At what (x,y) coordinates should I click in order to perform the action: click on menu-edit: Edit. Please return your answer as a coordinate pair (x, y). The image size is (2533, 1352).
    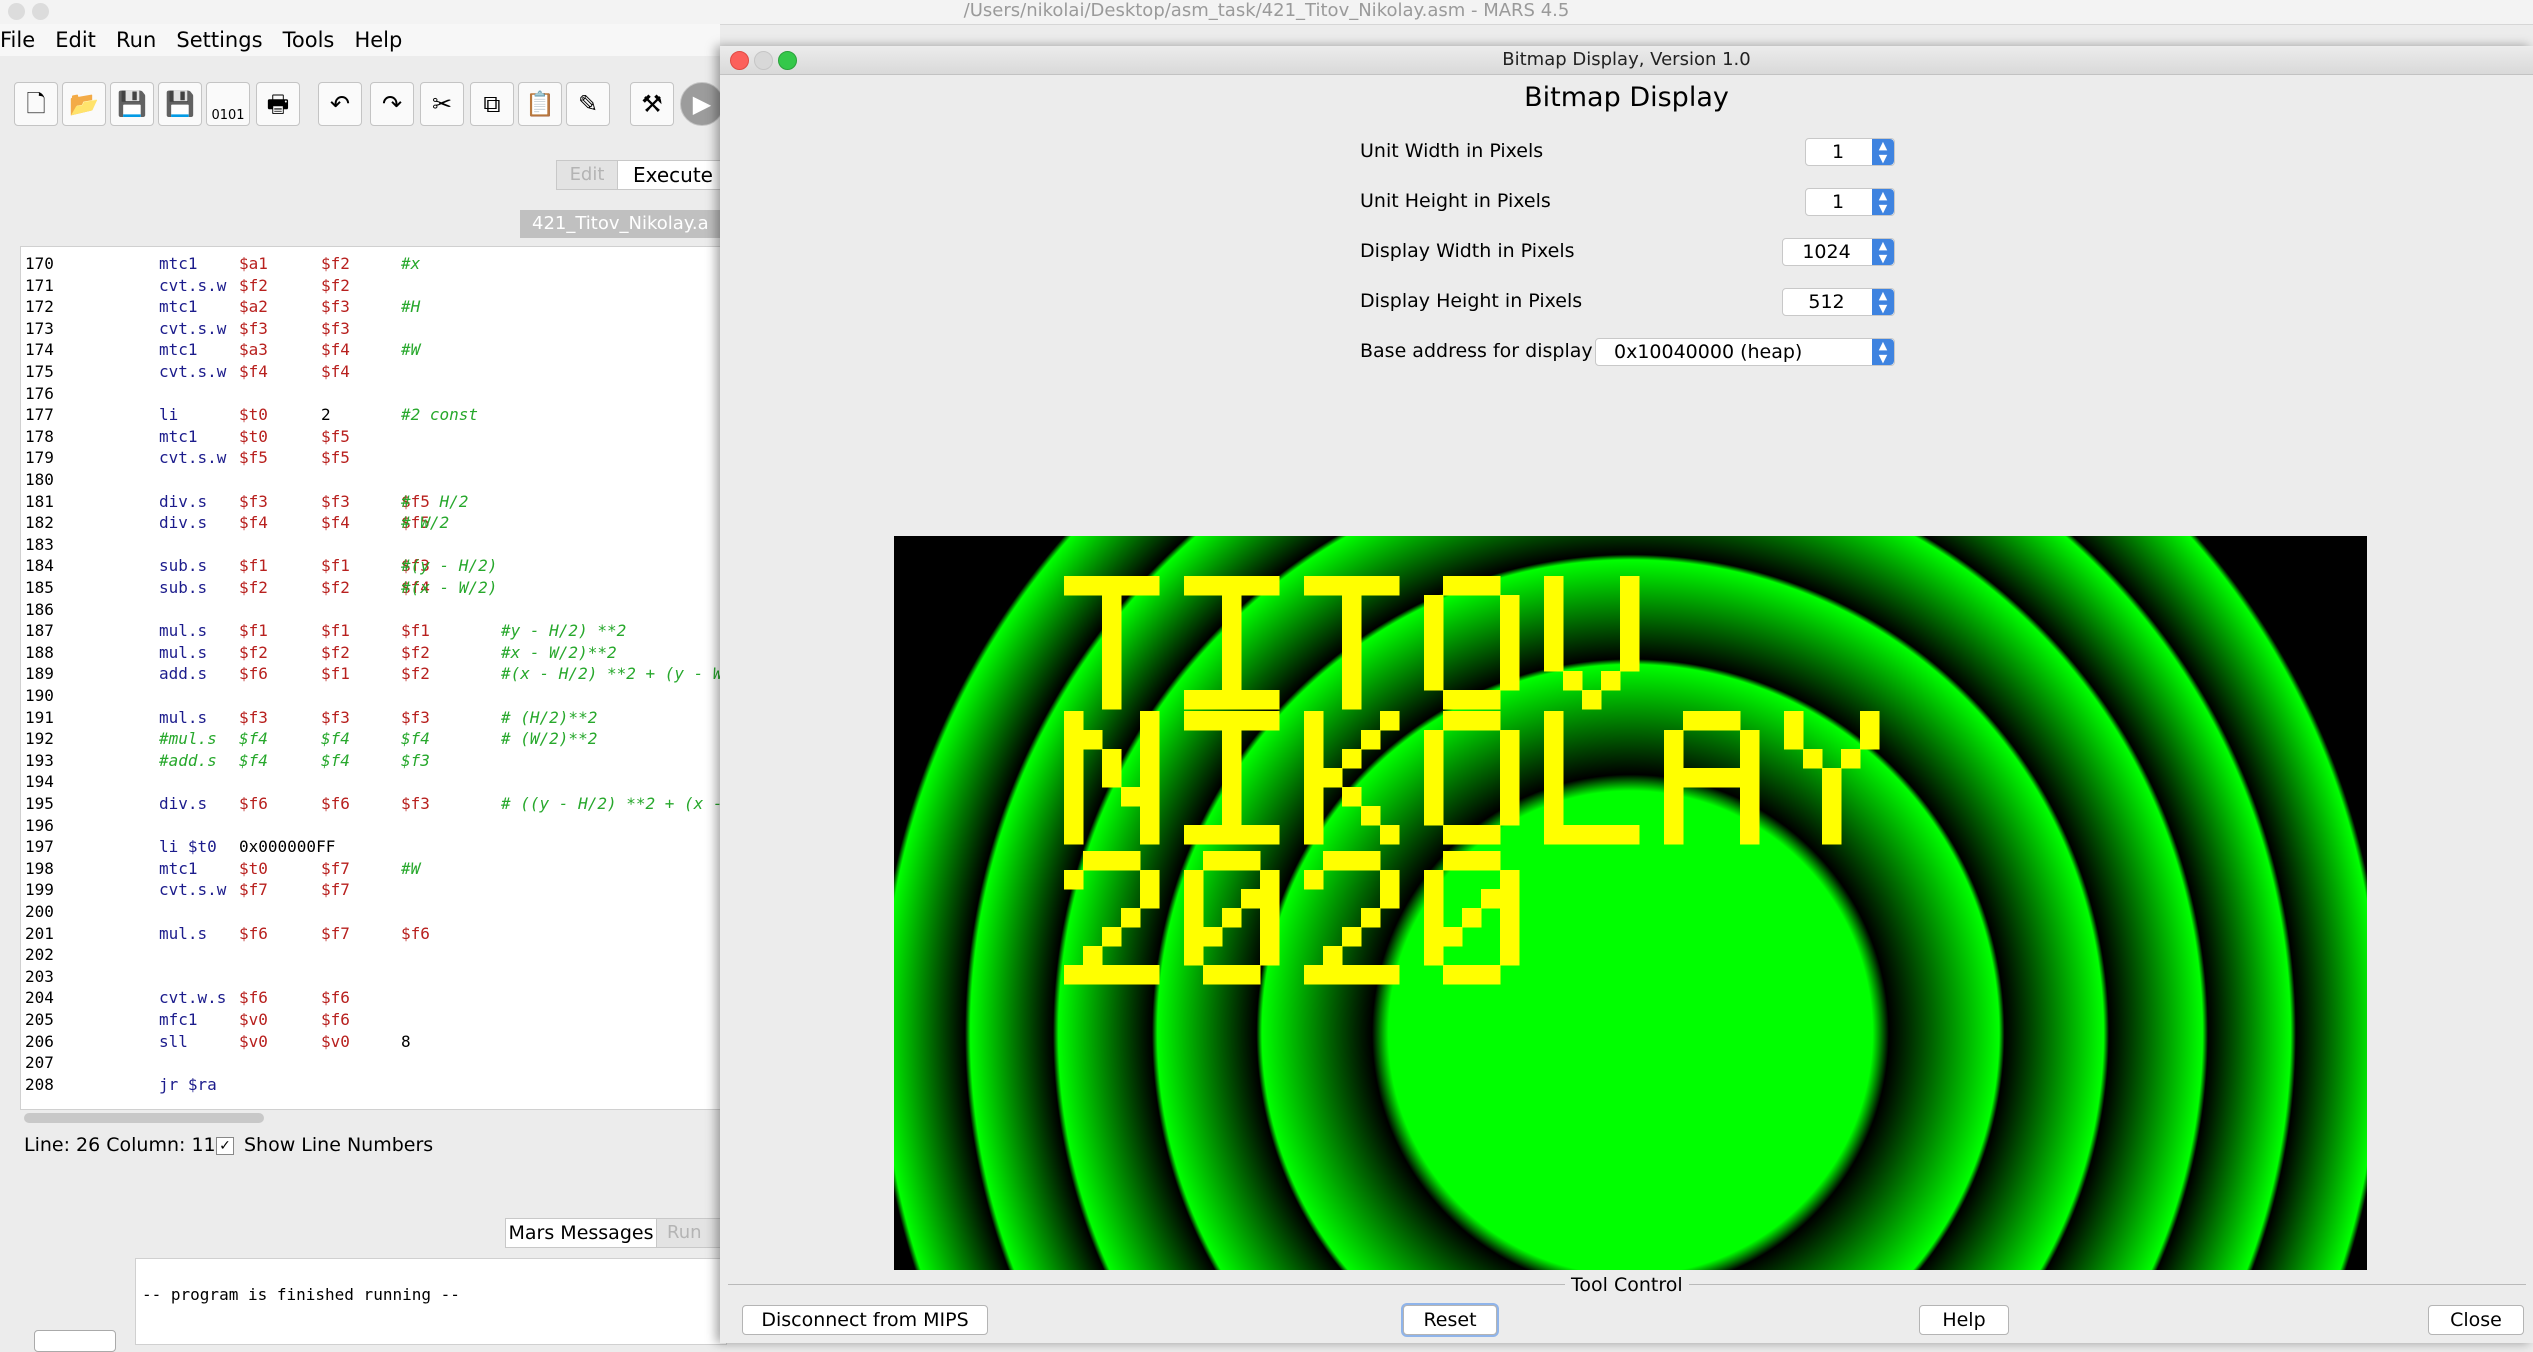
    Looking at the image, I should click on (75, 40).